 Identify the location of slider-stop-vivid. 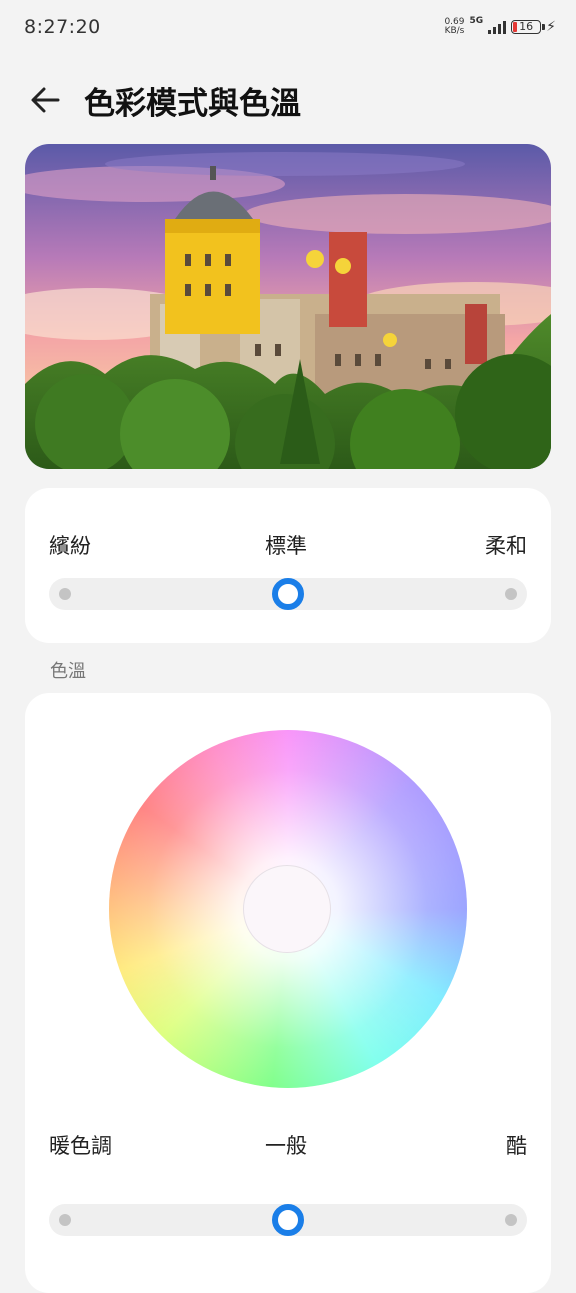
(65, 594).